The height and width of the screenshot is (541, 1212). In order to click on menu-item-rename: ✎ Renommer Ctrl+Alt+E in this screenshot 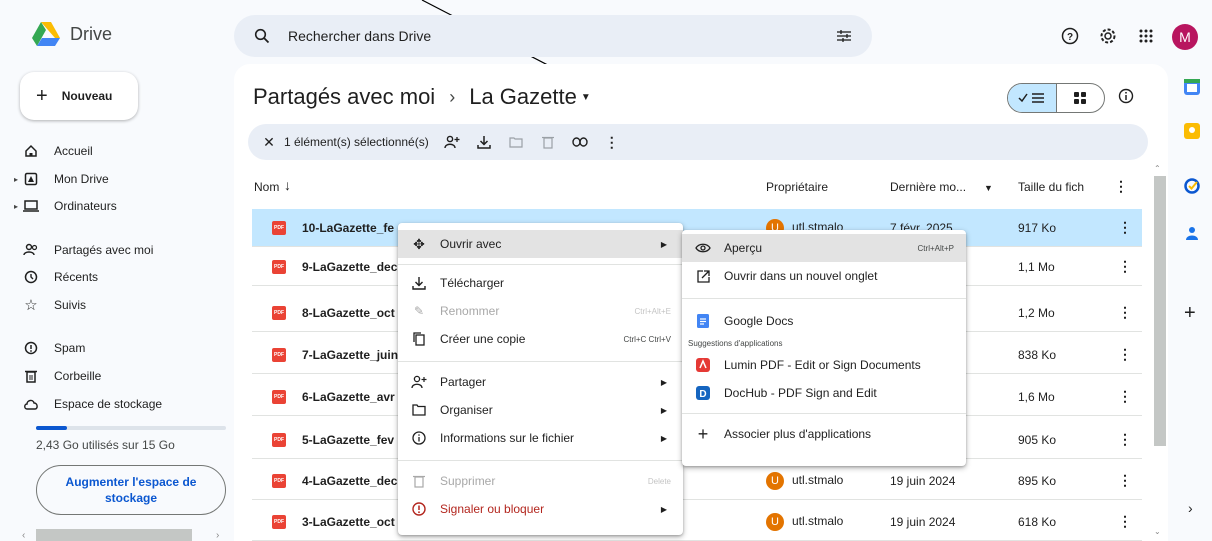, I will do `click(540, 311)`.